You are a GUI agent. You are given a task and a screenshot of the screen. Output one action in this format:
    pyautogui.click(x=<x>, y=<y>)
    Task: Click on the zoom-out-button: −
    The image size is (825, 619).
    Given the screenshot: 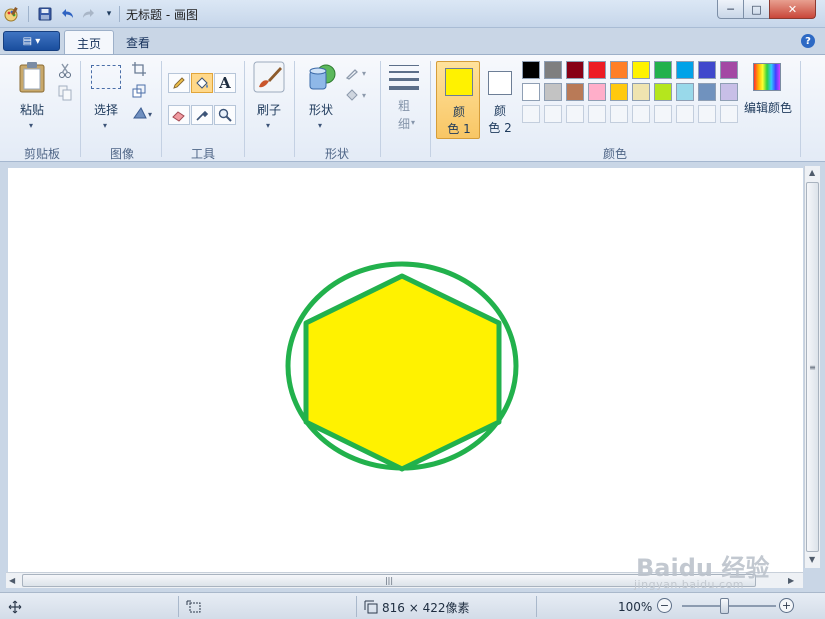 What is the action you would take?
    pyautogui.click(x=664, y=605)
    